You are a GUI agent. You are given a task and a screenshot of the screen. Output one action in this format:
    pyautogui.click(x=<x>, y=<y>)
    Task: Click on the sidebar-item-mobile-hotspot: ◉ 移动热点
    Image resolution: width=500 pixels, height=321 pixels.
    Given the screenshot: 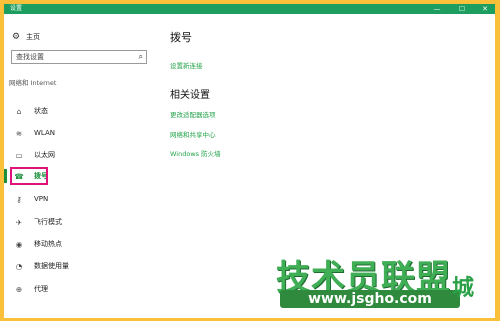 What is the action you would take?
    pyautogui.click(x=80, y=244)
    